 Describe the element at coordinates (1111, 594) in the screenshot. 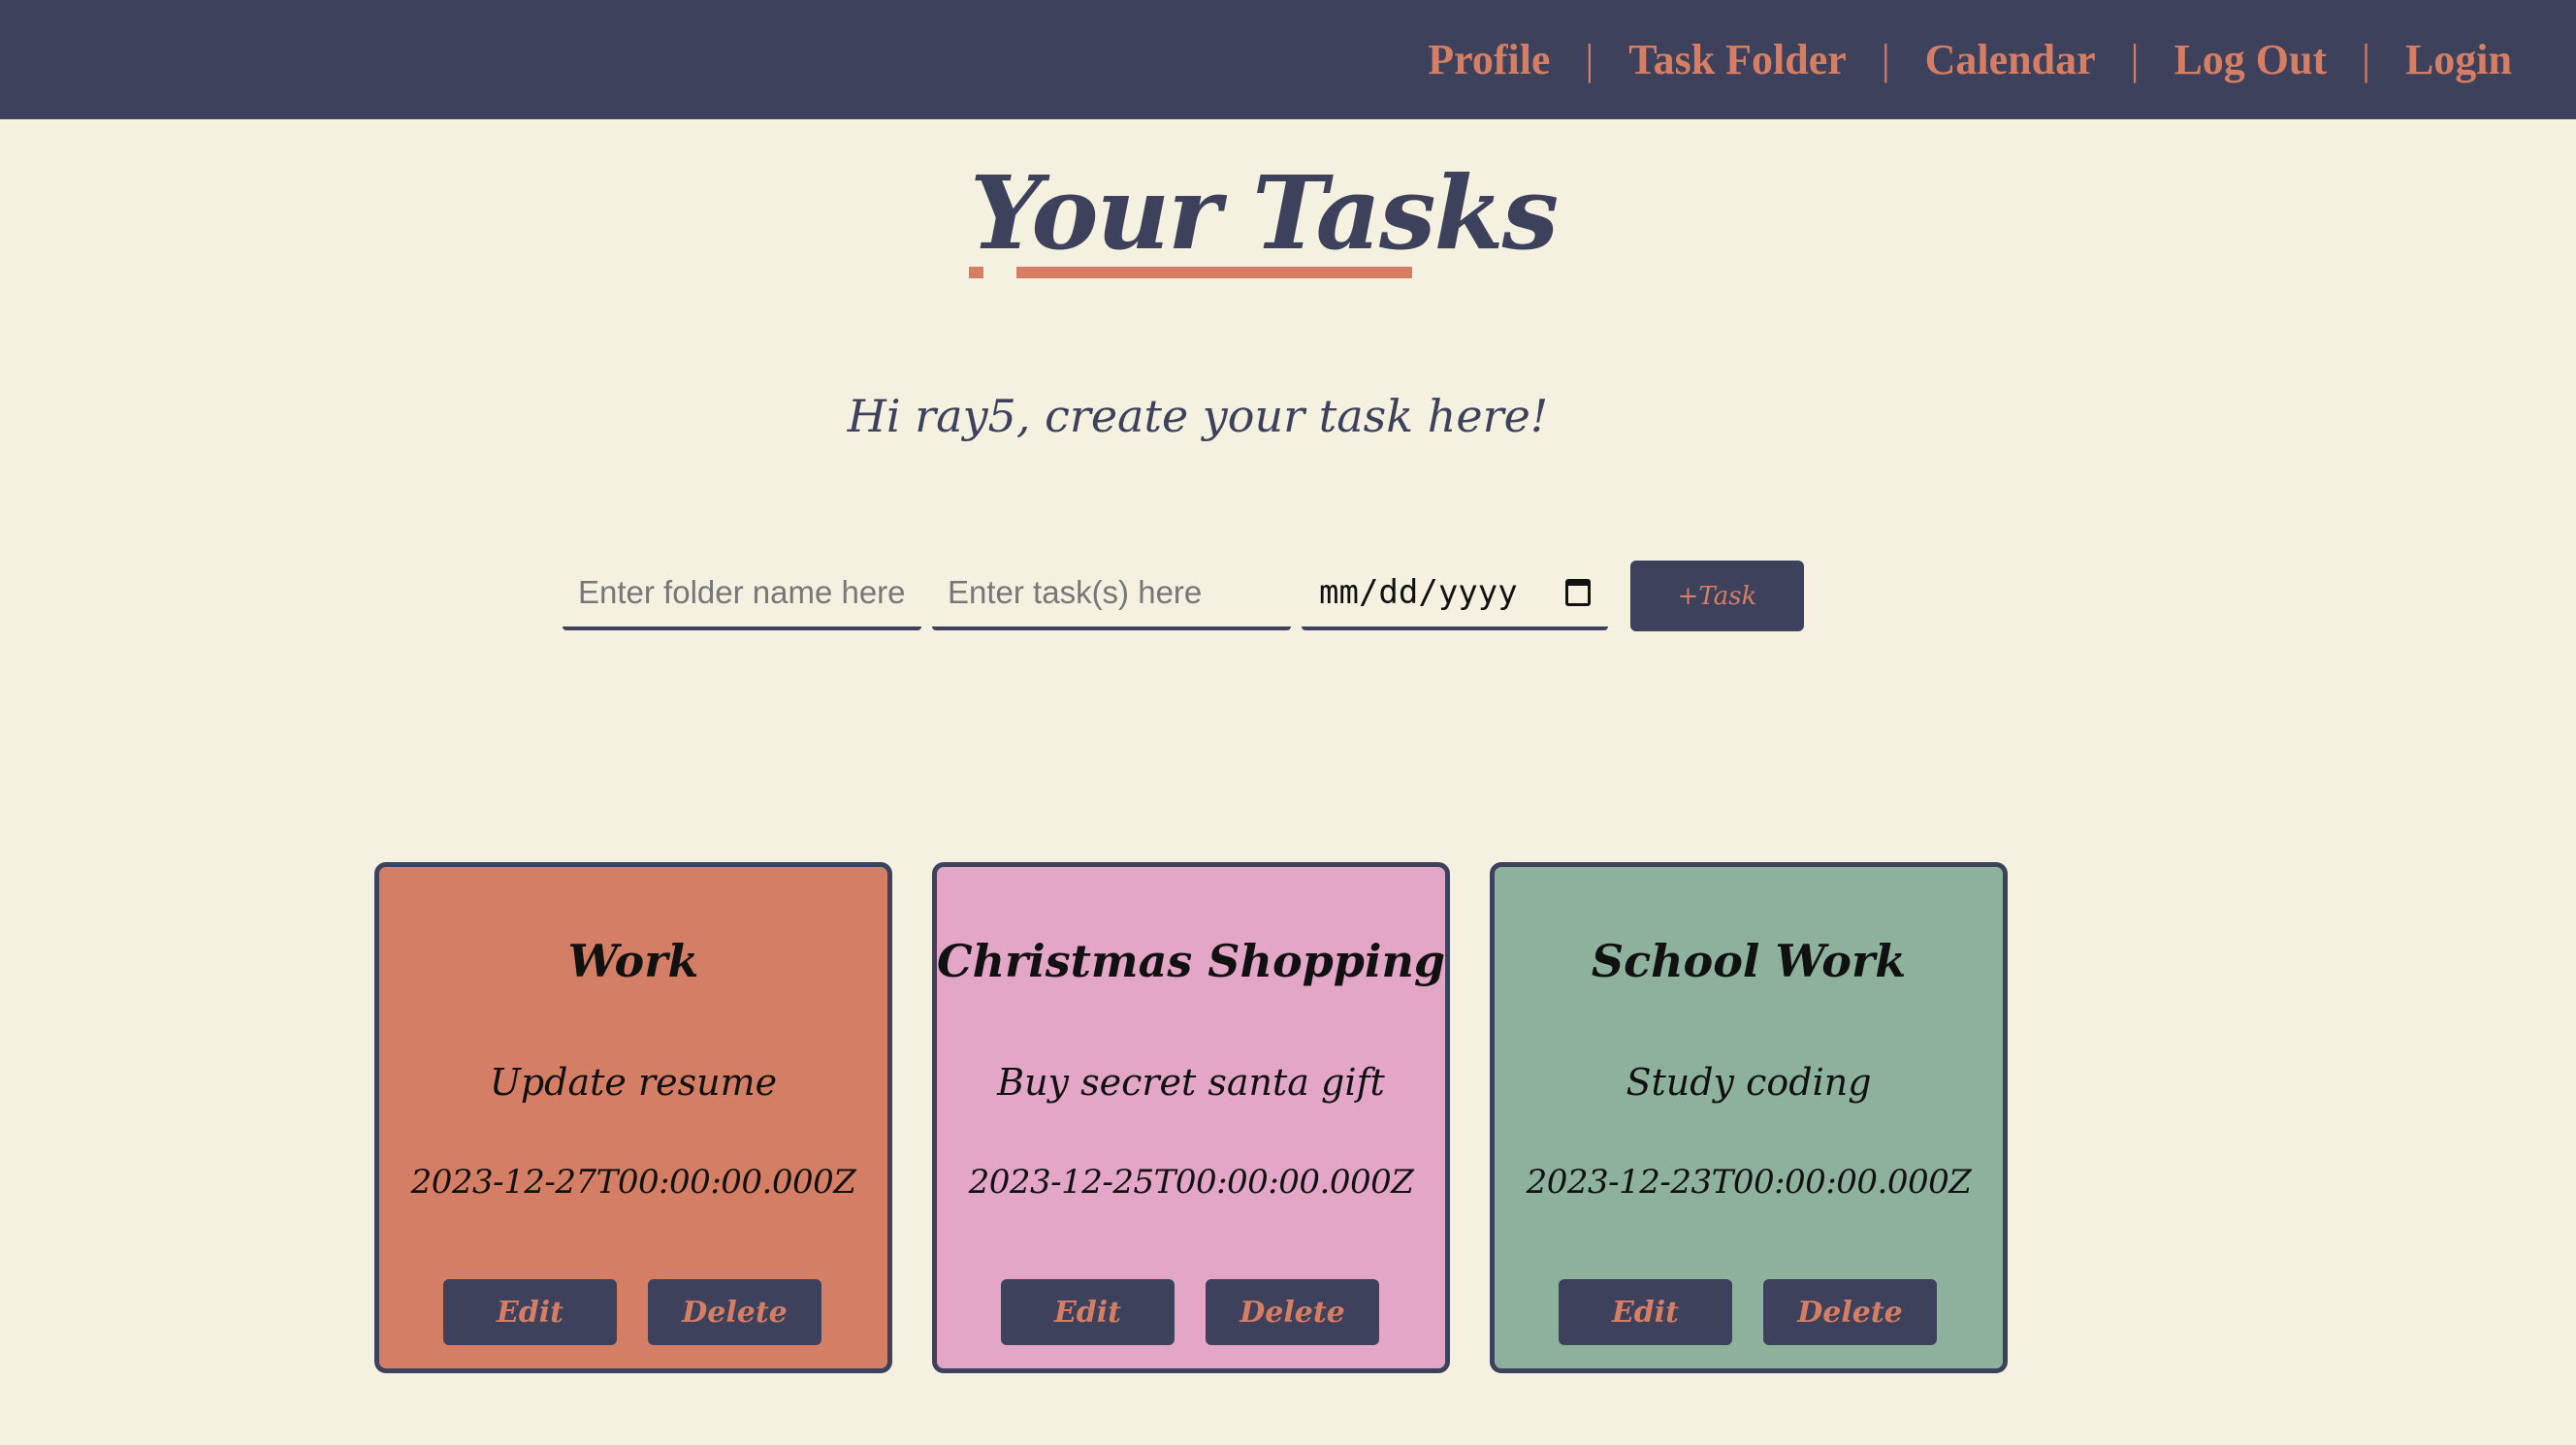

I see `task-input` at that location.